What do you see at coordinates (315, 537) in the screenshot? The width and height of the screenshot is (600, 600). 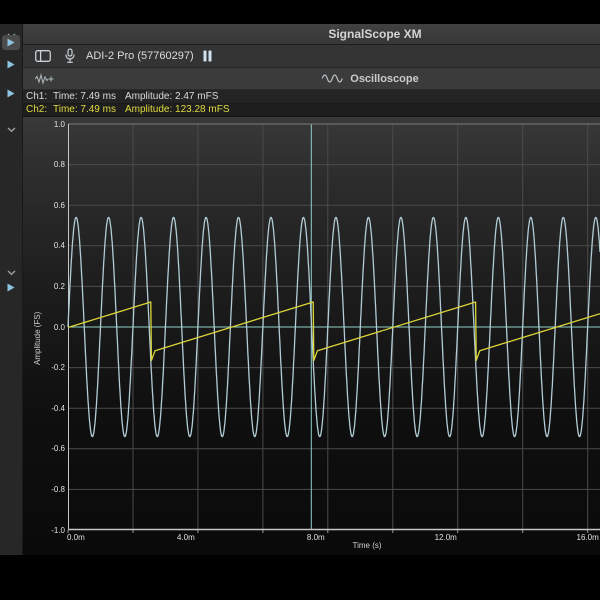 I see `x-tick-label: 8.0m` at bounding box center [315, 537].